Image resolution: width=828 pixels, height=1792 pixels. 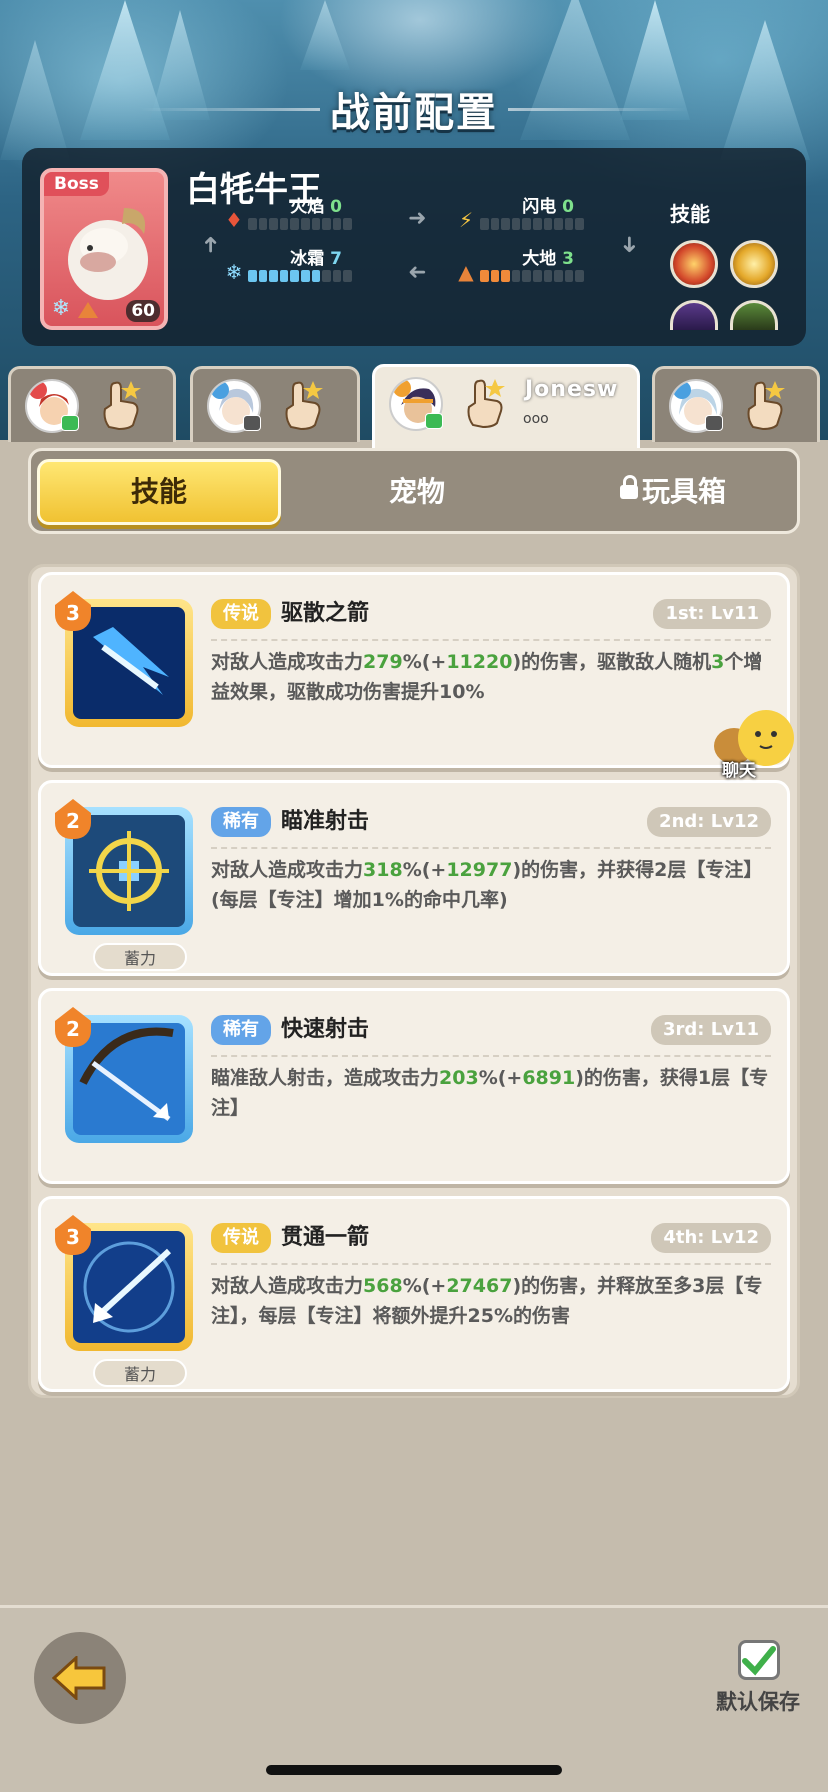 I want to click on fire-icon: ♦, so click(x=234, y=220).